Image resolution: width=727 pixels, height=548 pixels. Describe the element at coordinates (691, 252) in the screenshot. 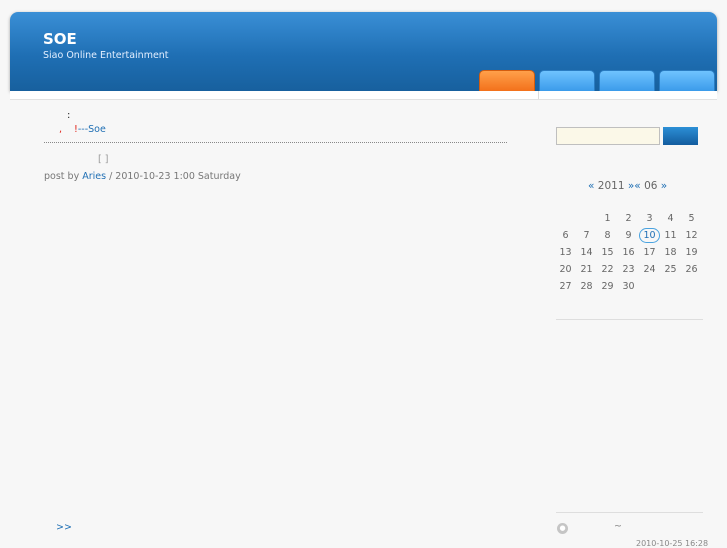

I see `calendar-day: 19` at that location.